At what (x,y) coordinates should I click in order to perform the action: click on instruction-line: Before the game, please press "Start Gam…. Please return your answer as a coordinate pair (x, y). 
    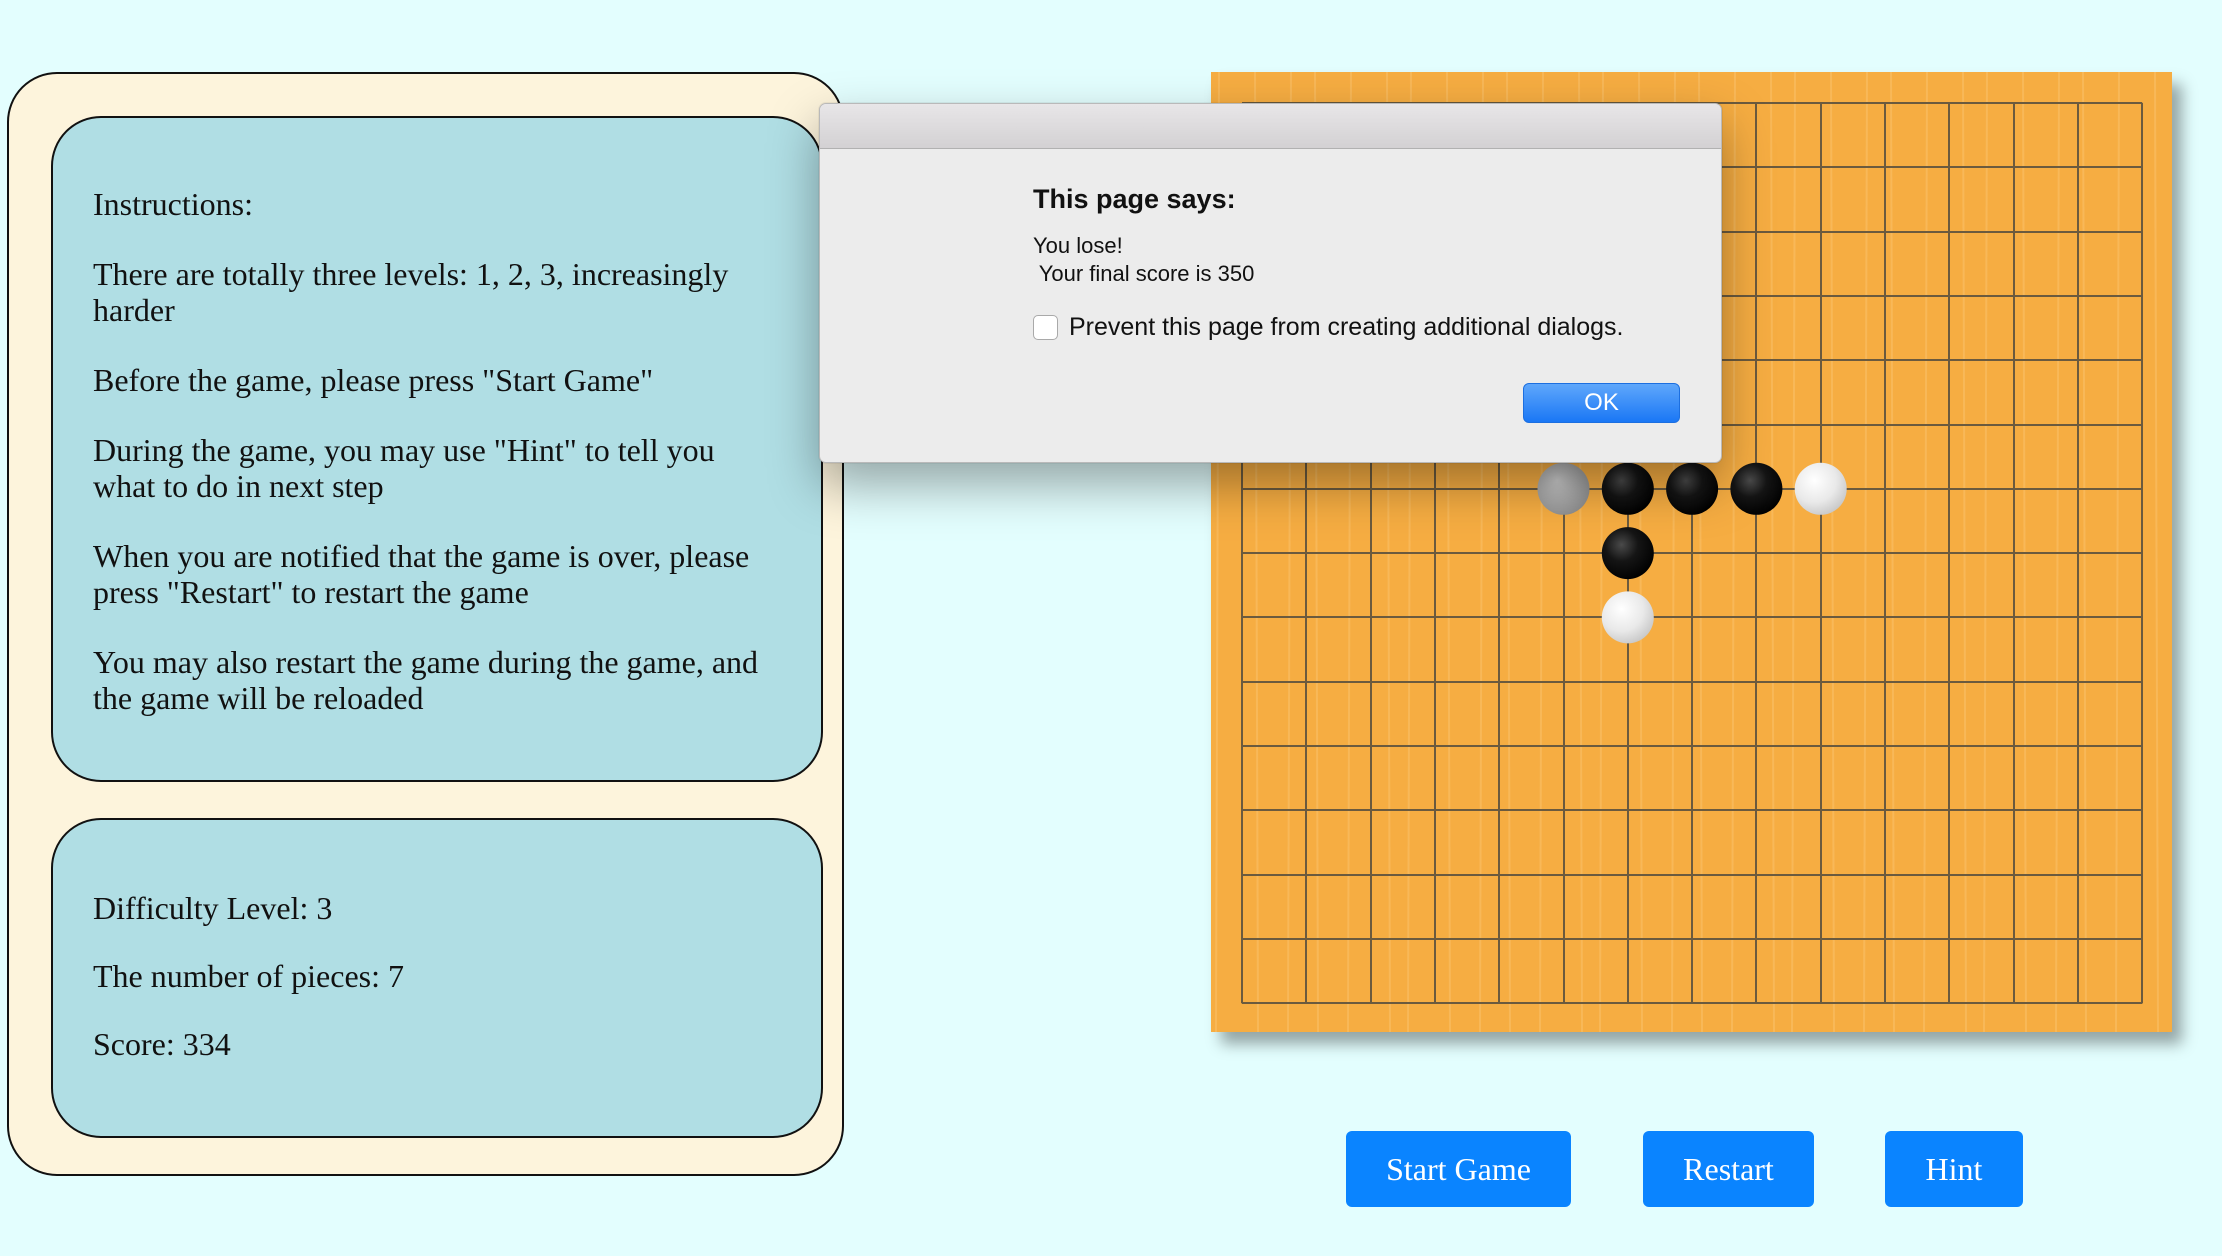
    Looking at the image, I should click on (373, 380).